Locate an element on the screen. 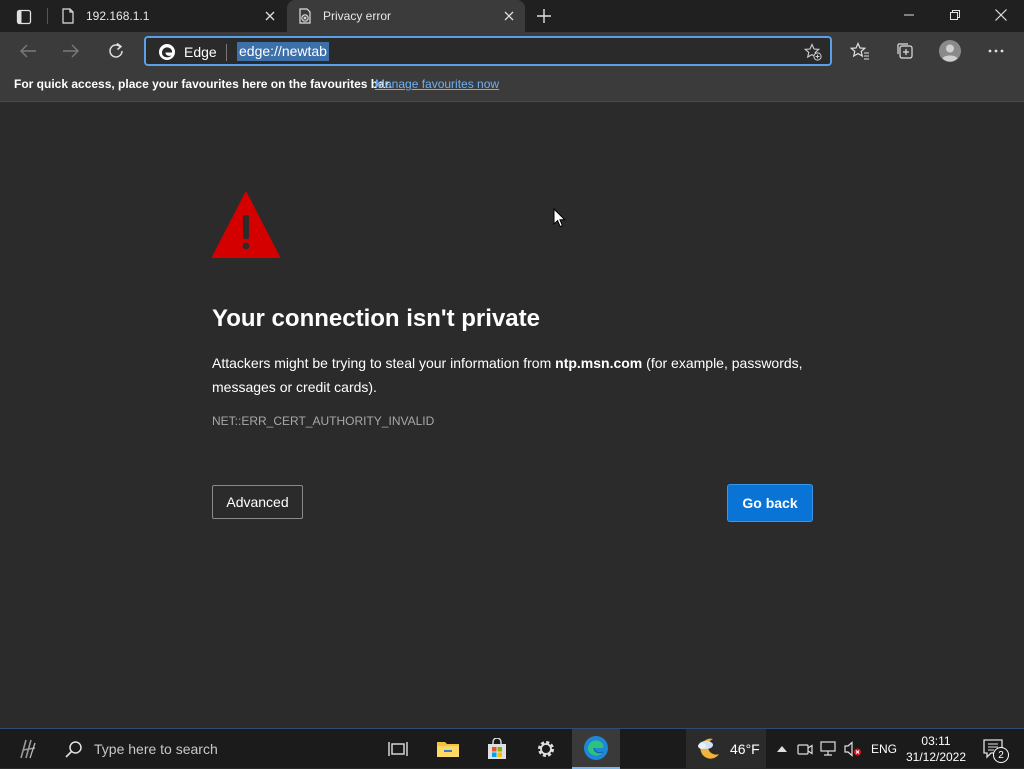 The image size is (1024, 769). tab-192-168-1-1: 192.168.1.1 is located at coordinates (168, 16).